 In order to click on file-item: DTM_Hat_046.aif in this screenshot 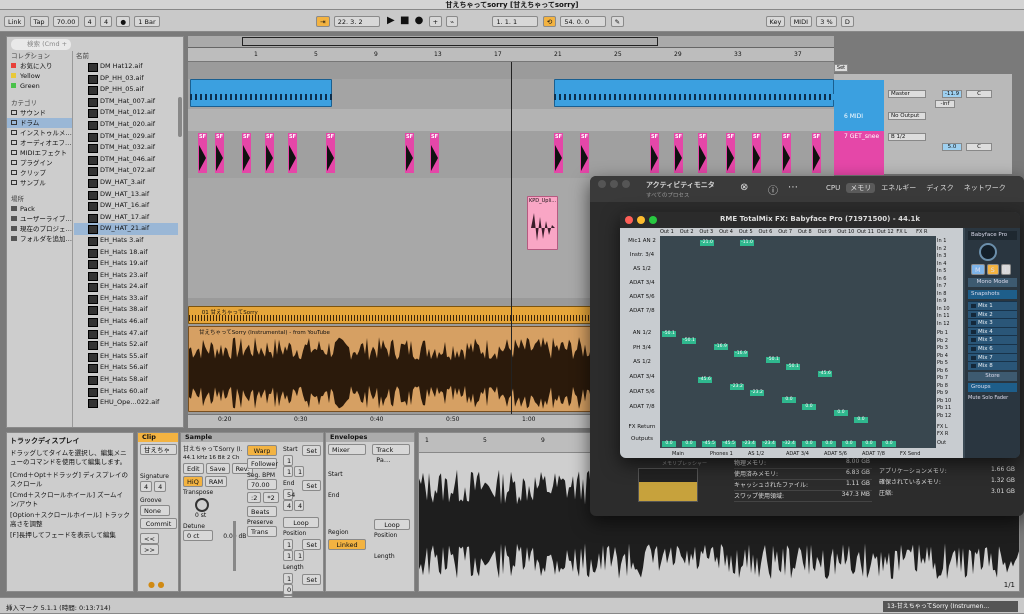, I will do `click(126, 160)`.